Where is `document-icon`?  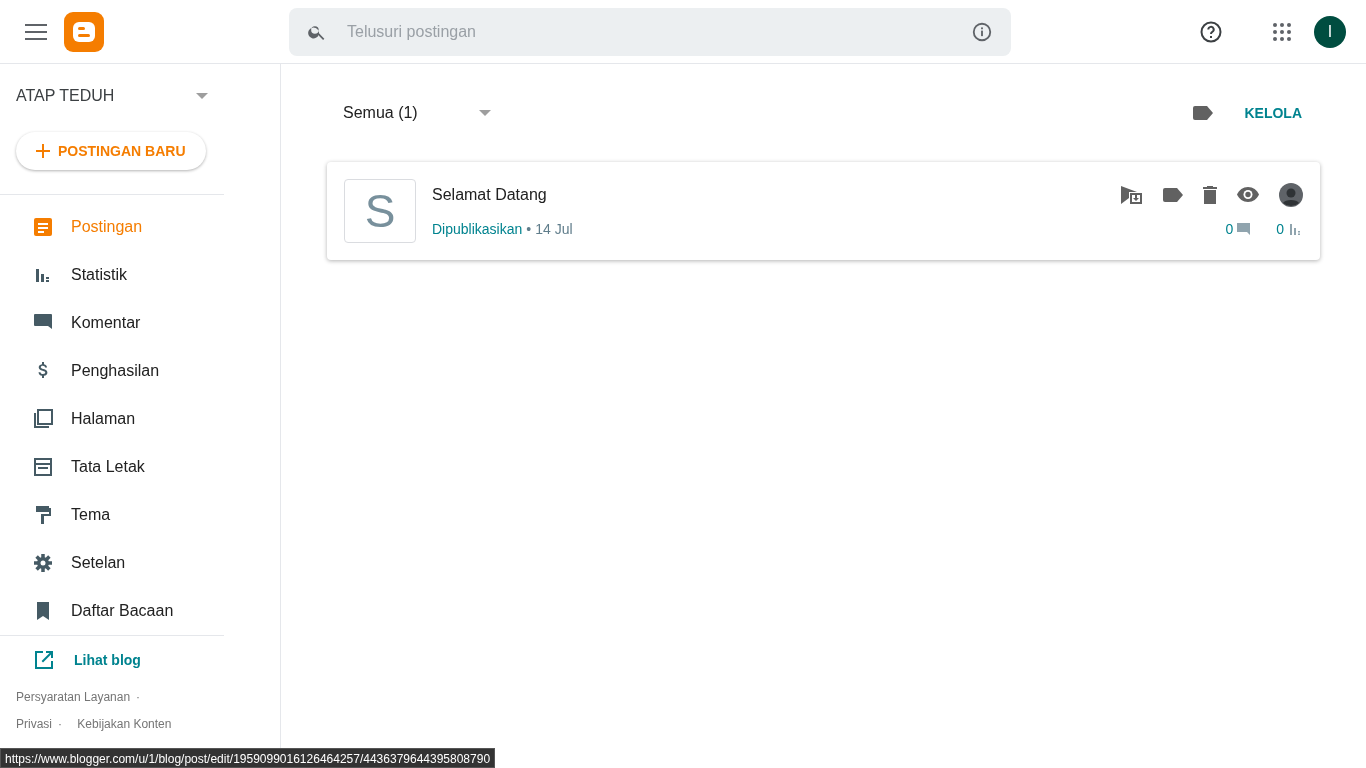
document-icon is located at coordinates (43, 227).